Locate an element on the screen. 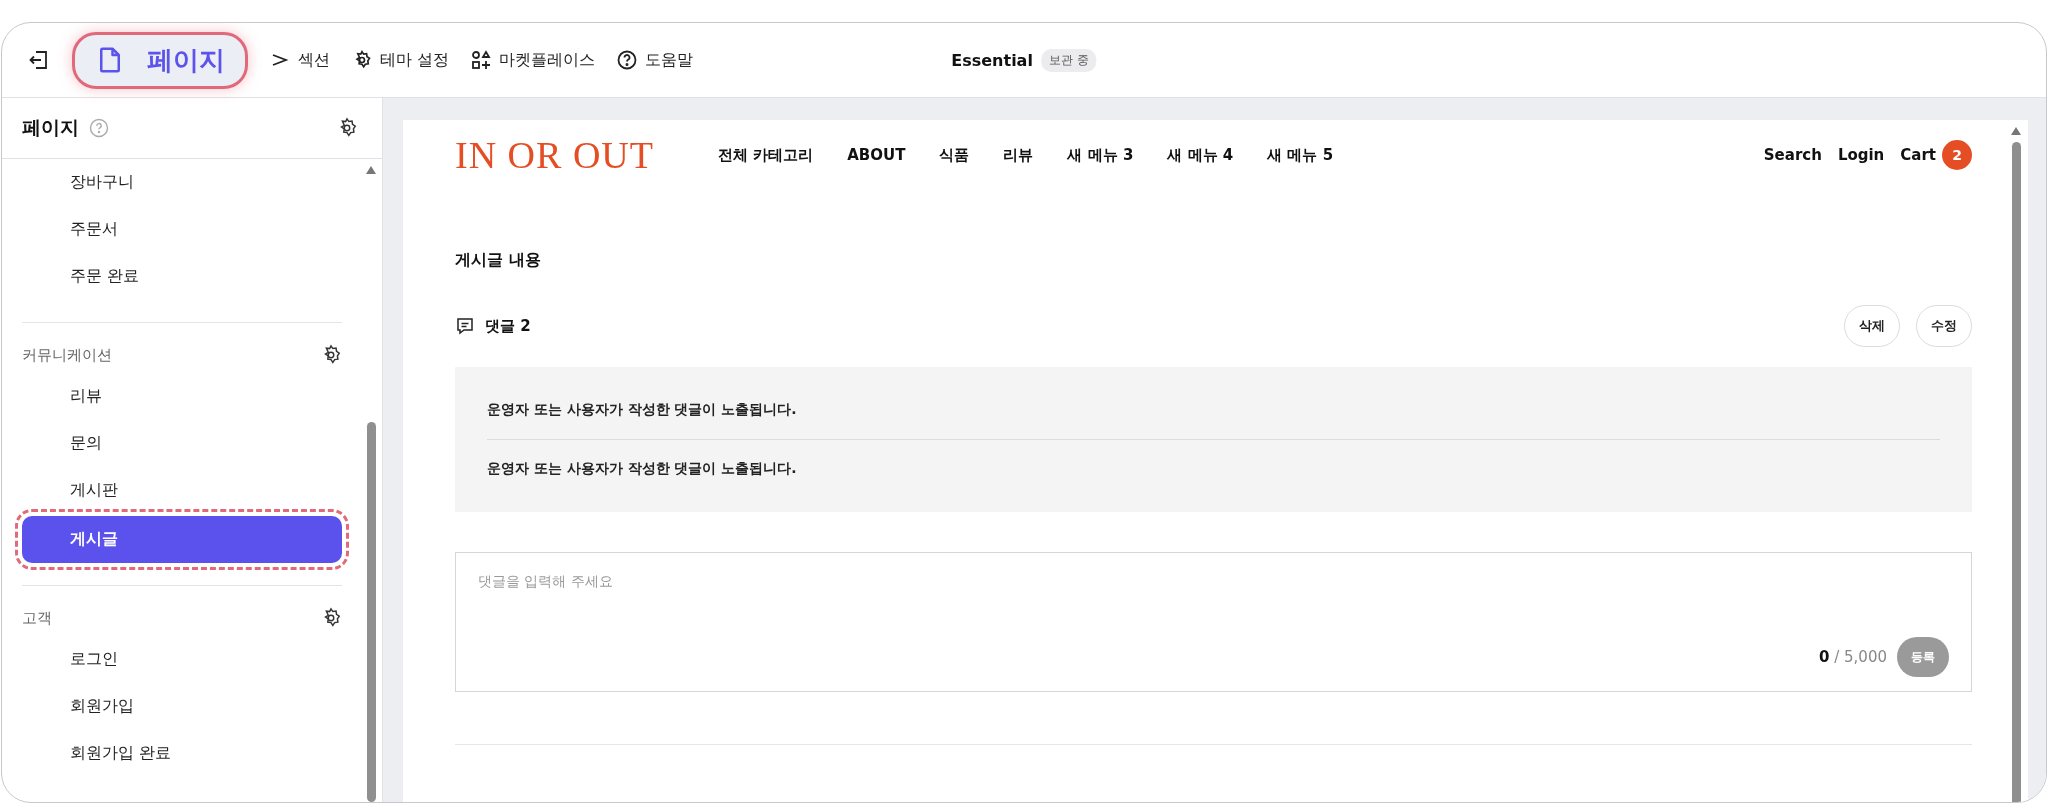 Image resolution: width=2048 pixels, height=805 pixels. shapes-icon is located at coordinates (481, 60).